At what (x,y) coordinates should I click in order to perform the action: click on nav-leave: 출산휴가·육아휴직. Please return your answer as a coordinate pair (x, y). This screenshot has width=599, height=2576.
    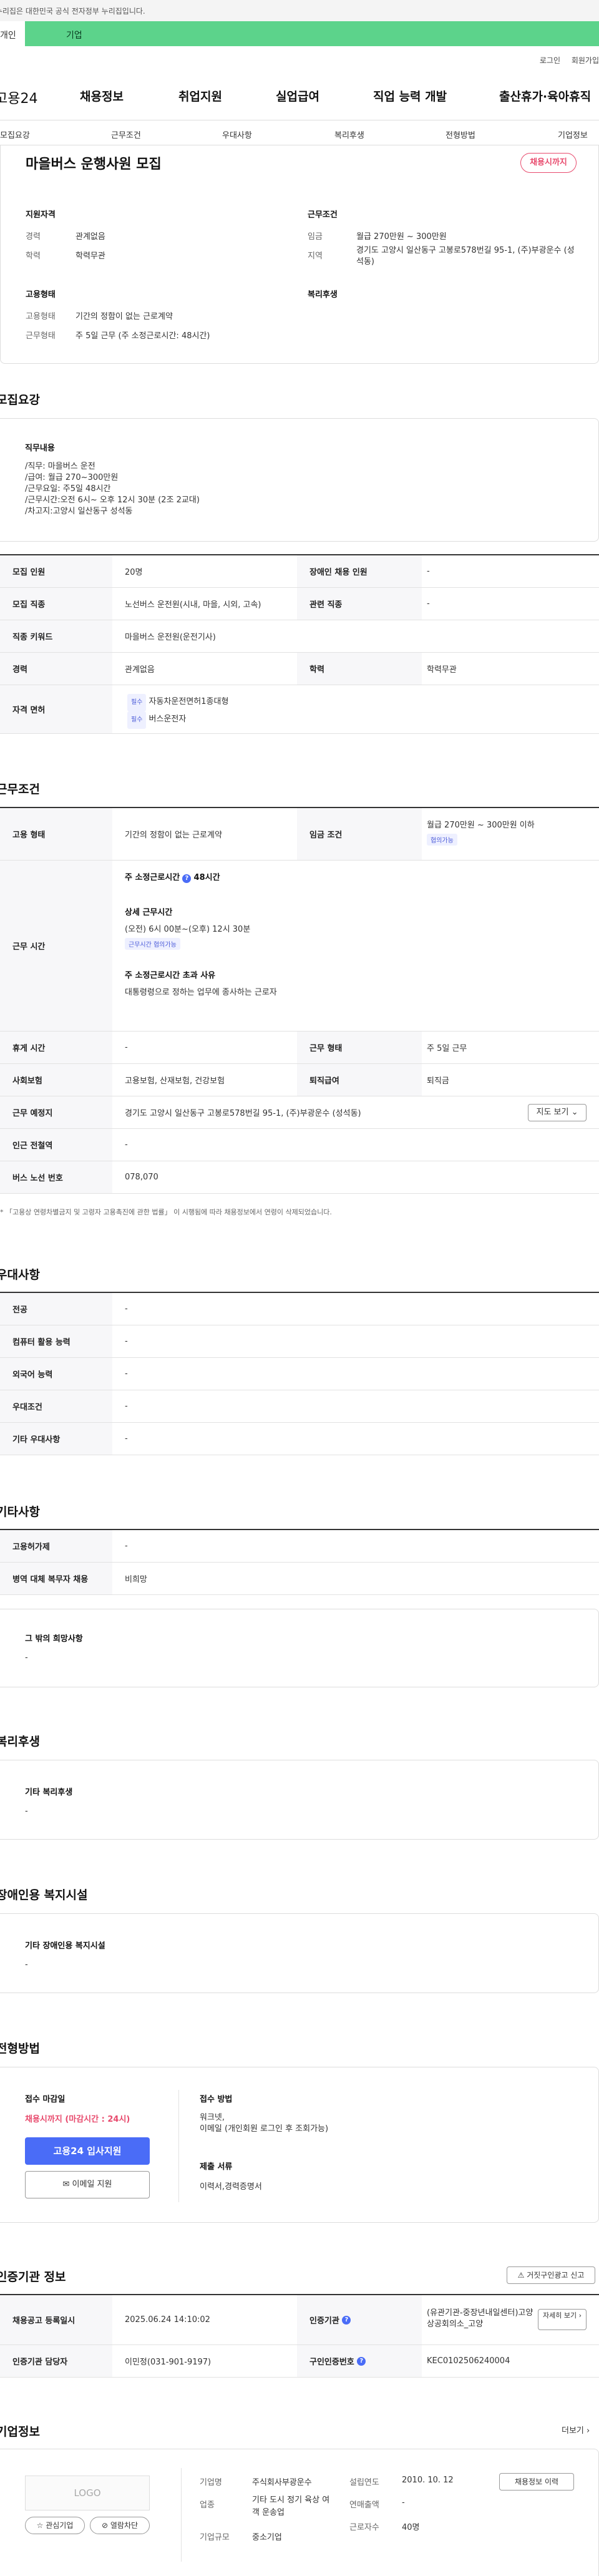
    Looking at the image, I should click on (545, 95).